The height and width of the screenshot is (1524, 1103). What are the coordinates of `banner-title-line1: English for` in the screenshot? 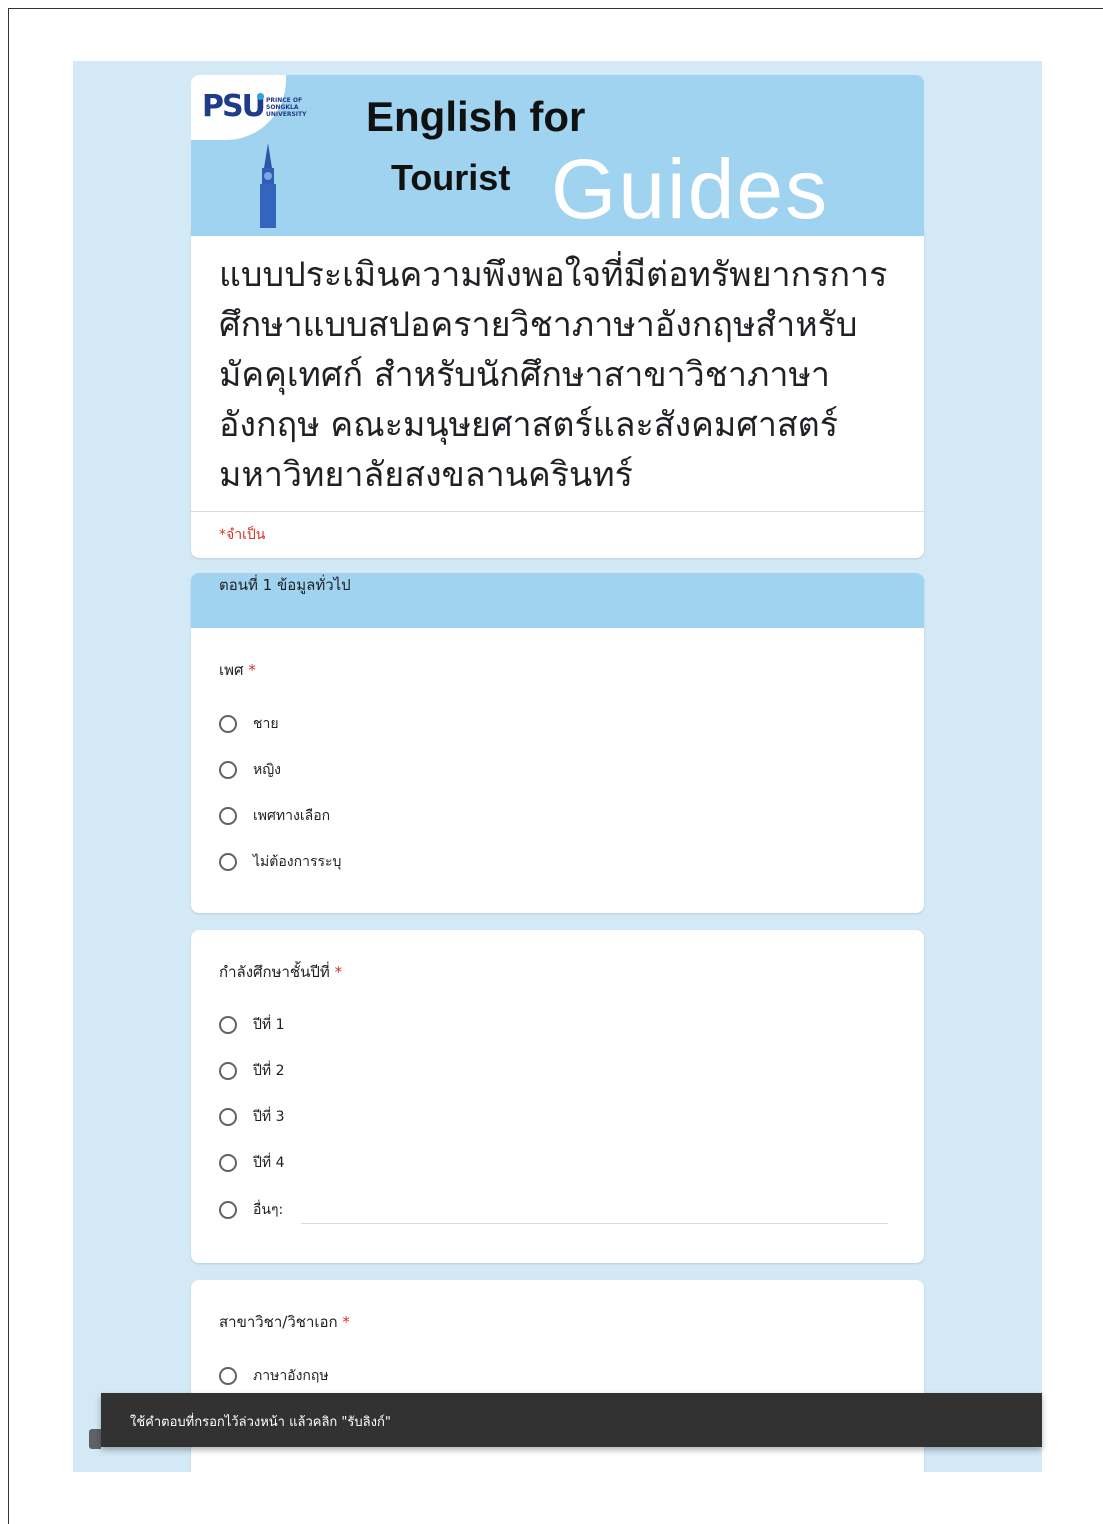 It's located at (476, 116).